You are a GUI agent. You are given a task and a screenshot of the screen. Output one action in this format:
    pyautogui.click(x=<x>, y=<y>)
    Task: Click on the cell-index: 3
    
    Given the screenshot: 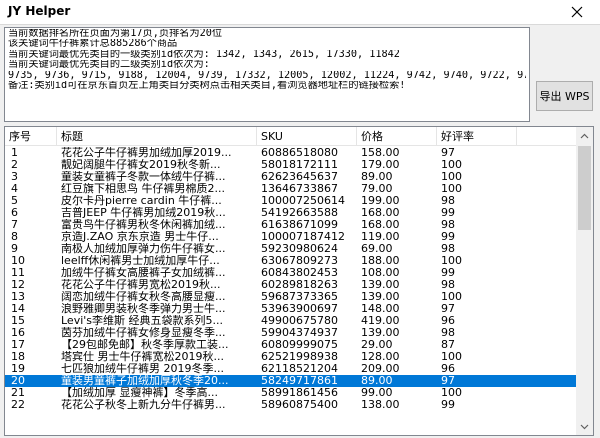 What is the action you would take?
    pyautogui.click(x=14, y=177)
    